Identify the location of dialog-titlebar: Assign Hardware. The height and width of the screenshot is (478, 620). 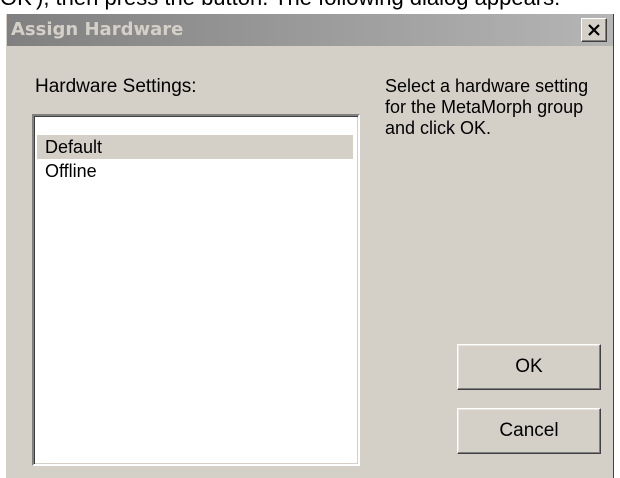
(310, 30).